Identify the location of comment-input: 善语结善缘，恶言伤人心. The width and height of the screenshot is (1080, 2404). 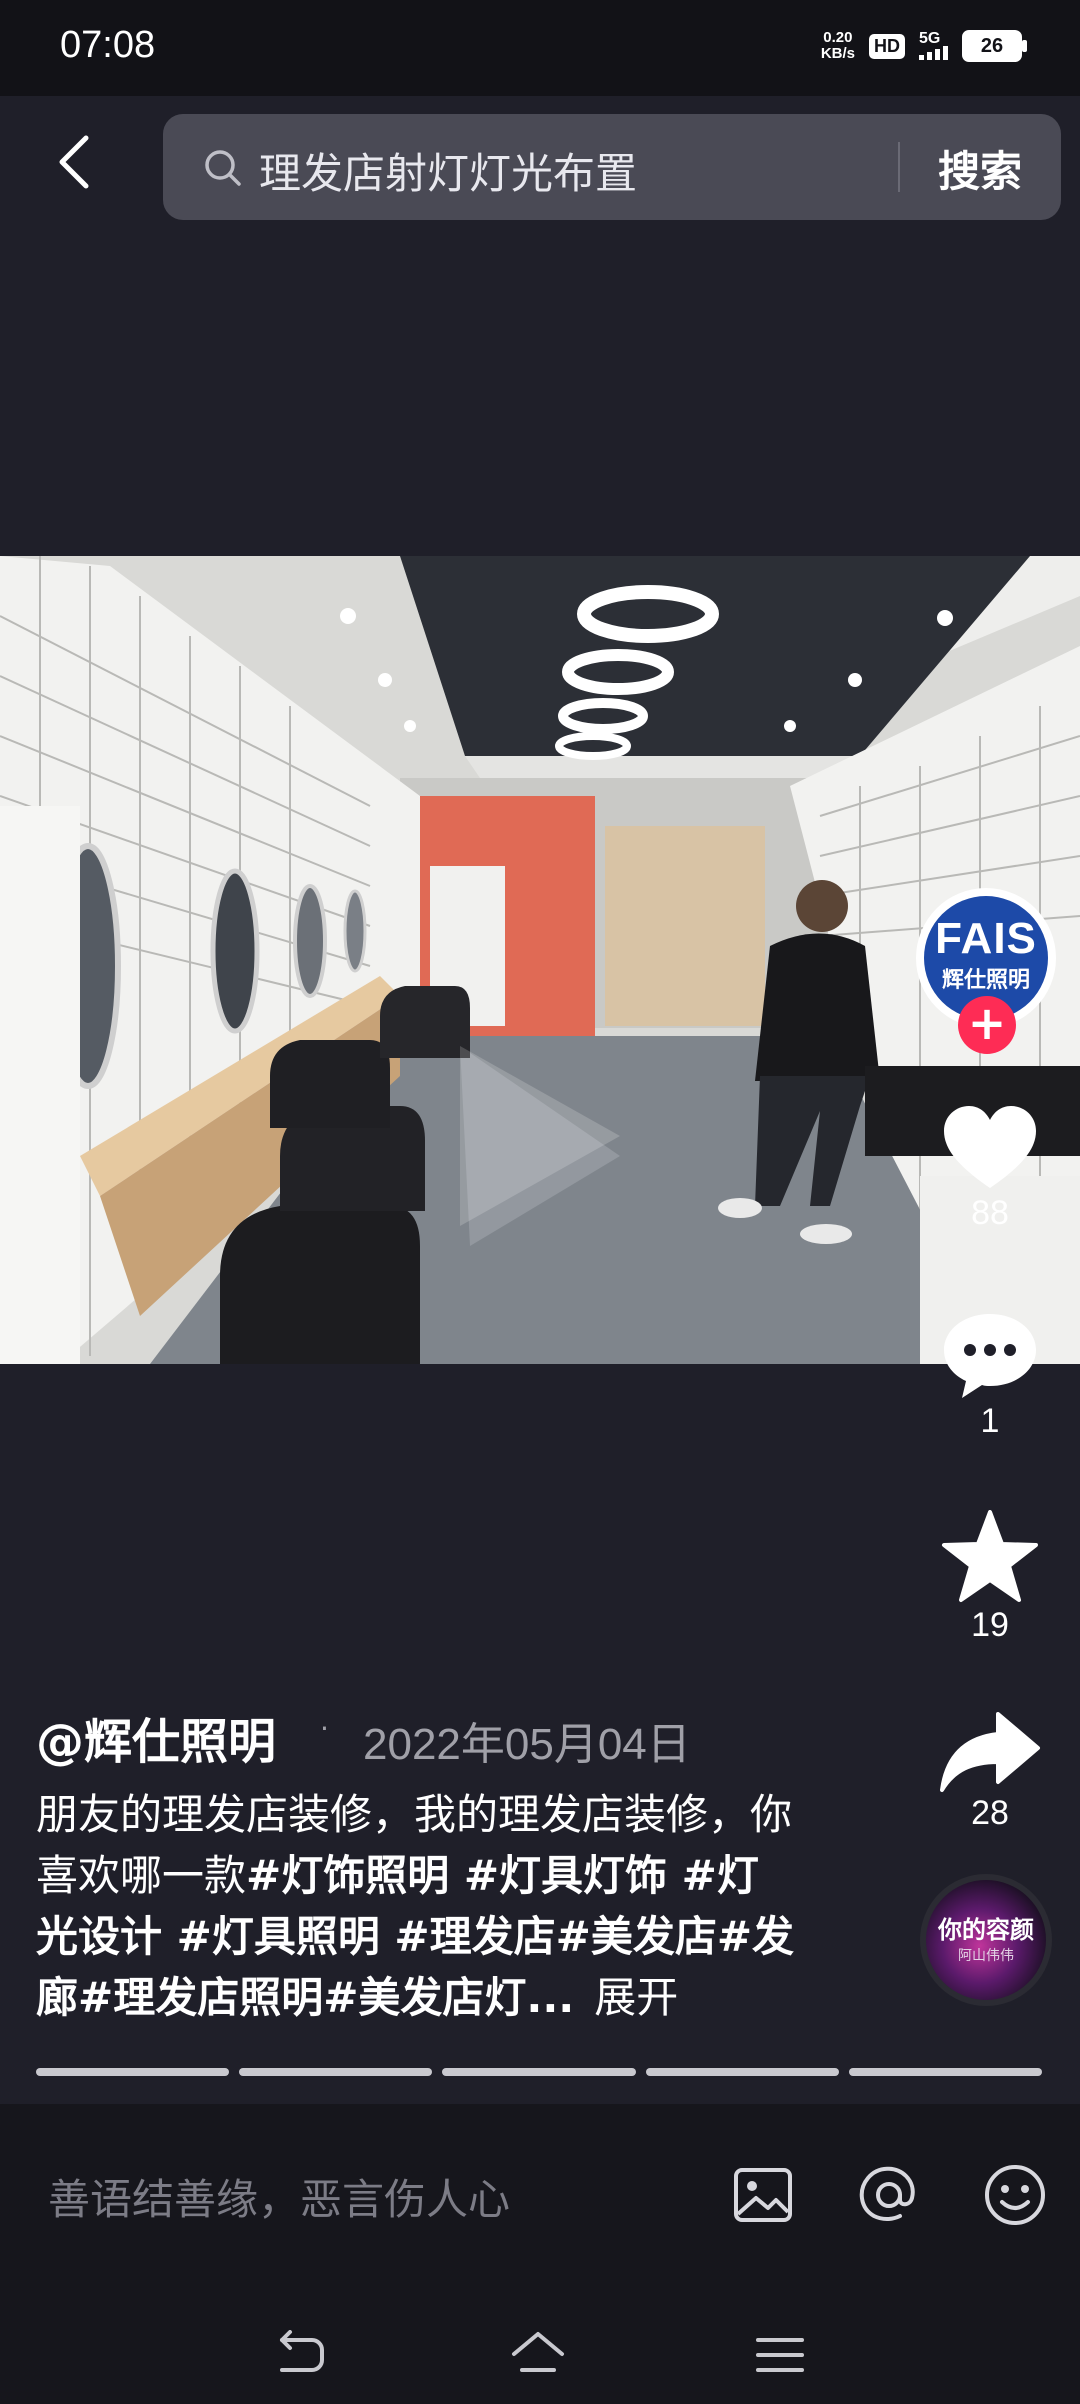
(279, 2196).